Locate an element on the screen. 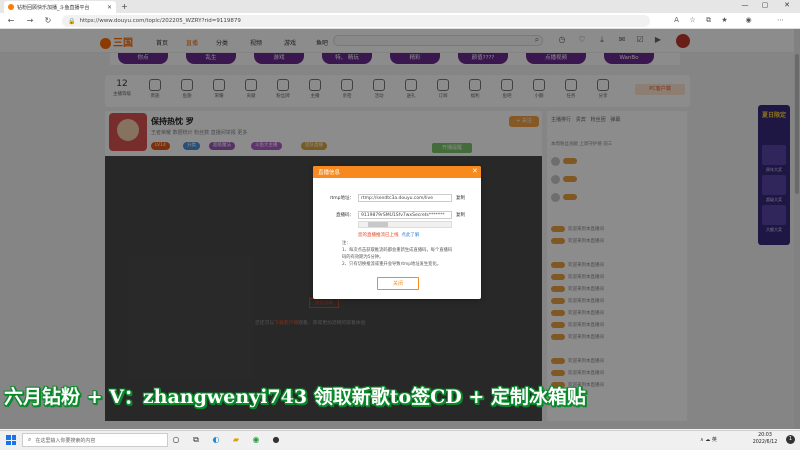  favorites-icon: ★ is located at coordinates (724, 20).